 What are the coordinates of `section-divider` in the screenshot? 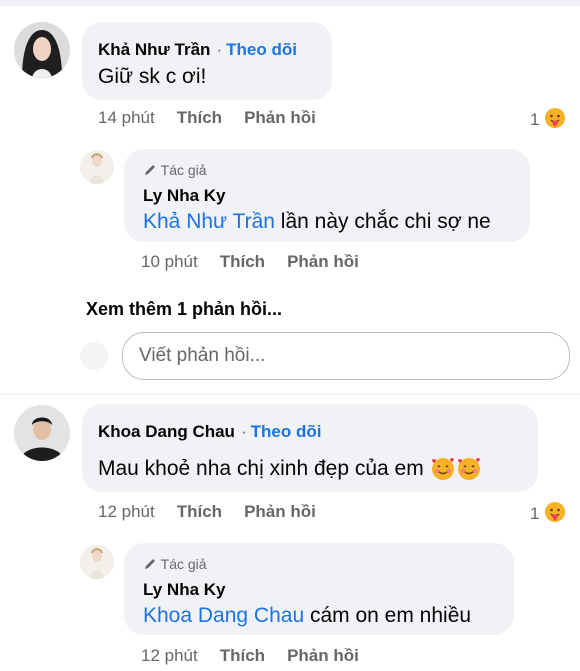 It's located at (290, 394).